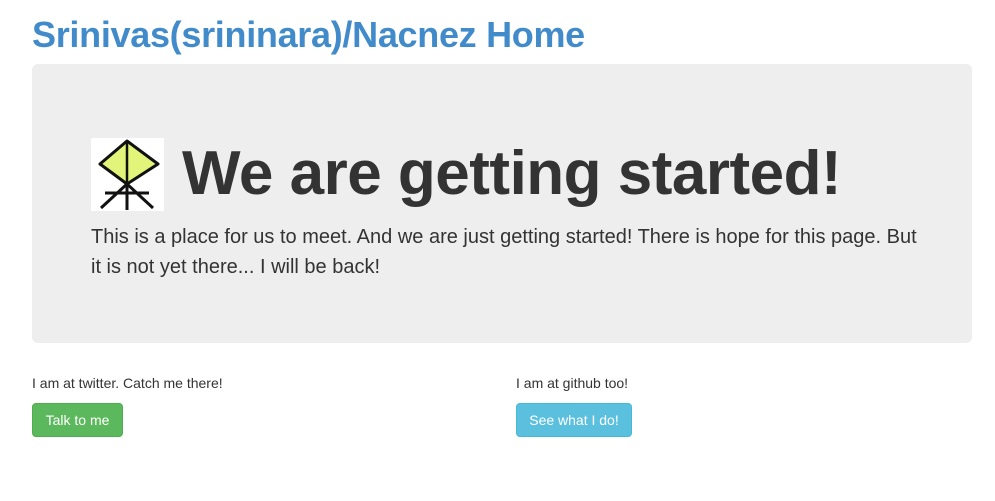  I want to click on github-section: I am at github too! See what I do!, so click(574, 406).